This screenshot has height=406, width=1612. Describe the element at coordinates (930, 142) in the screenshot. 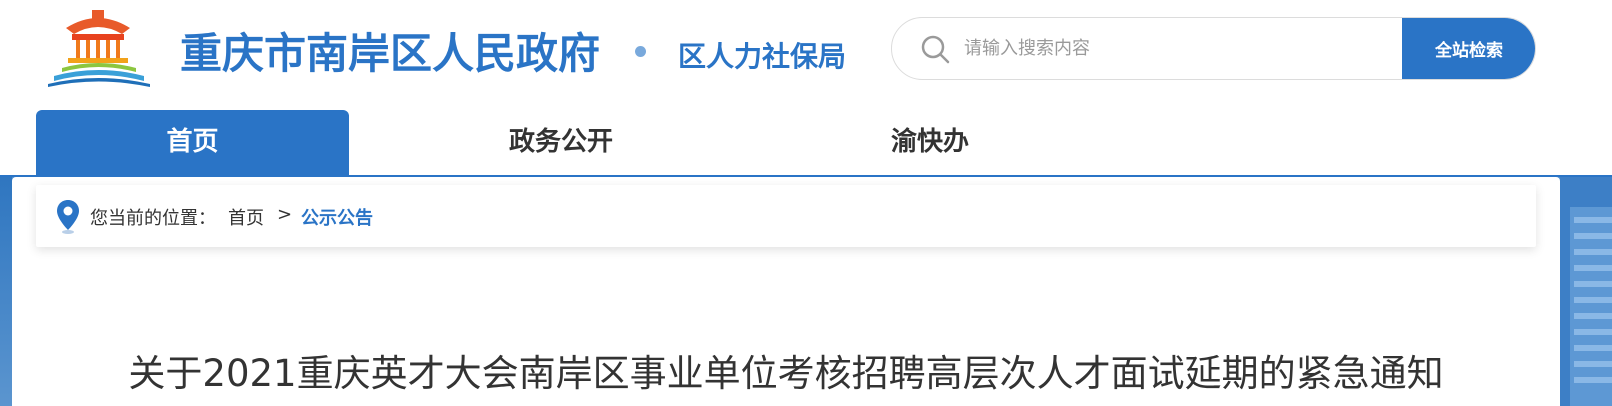

I see `nav-item-yukuaiban: 渝快办` at that location.